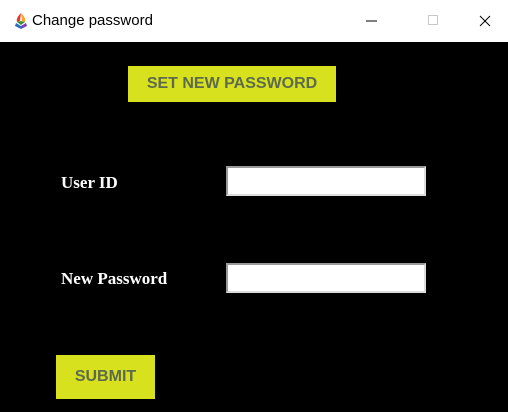 The image size is (508, 412). Describe the element at coordinates (21, 21) in the screenshot. I see `tk-feather-icon` at that location.